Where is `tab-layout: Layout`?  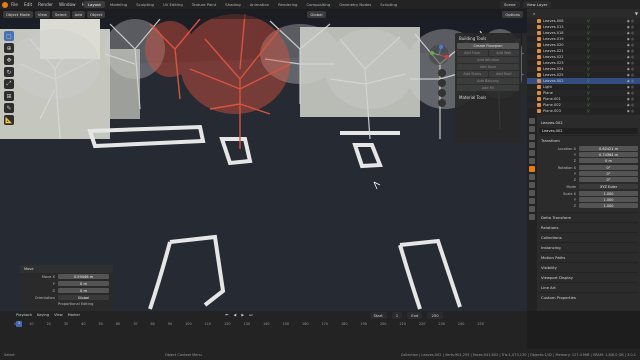 tab-layout: Layout is located at coordinates (94, 4).